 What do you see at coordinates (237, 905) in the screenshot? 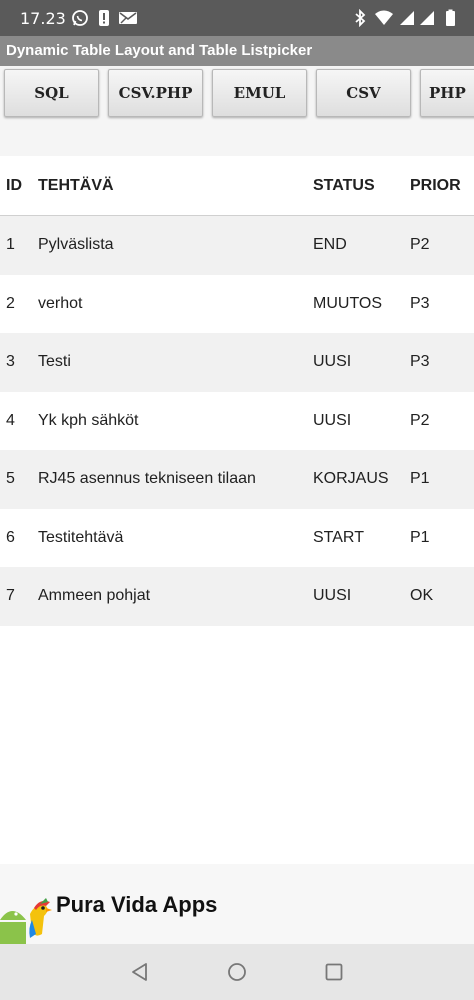
I see `brand-footer: Pura Vida Apps` at bounding box center [237, 905].